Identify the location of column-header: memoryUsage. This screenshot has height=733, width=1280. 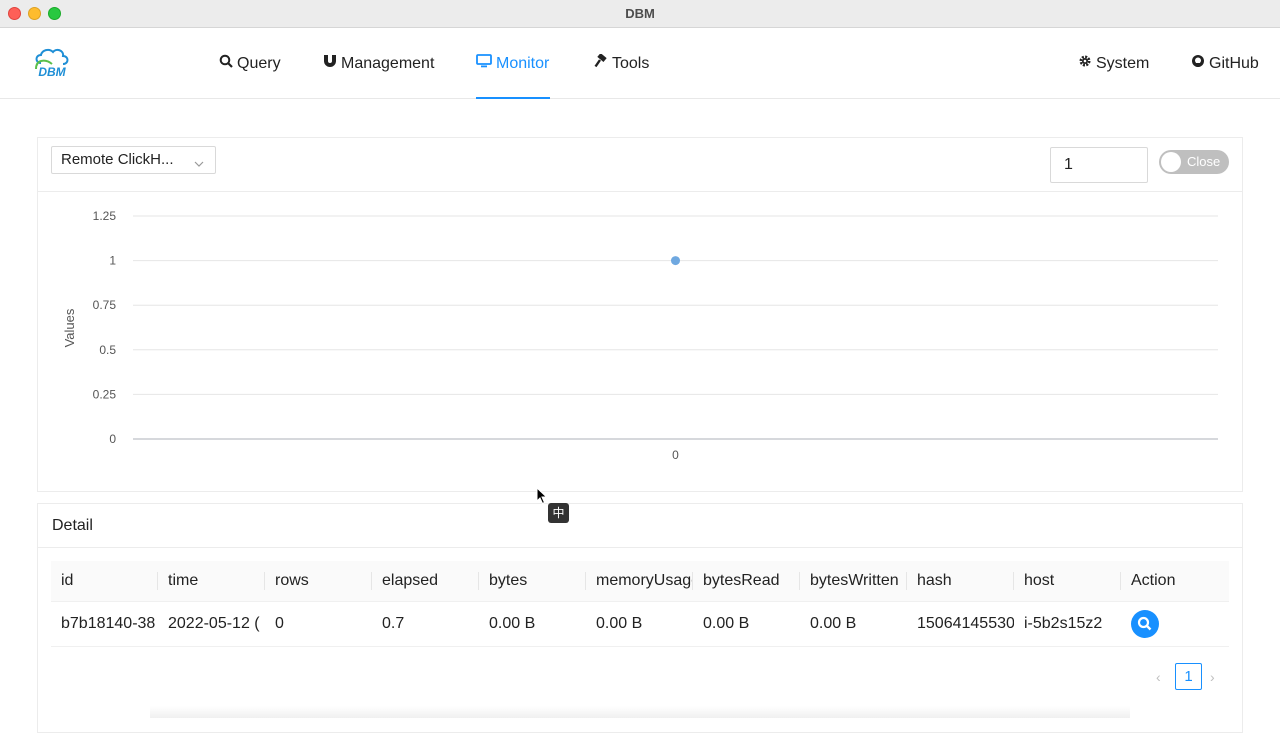
(639, 581).